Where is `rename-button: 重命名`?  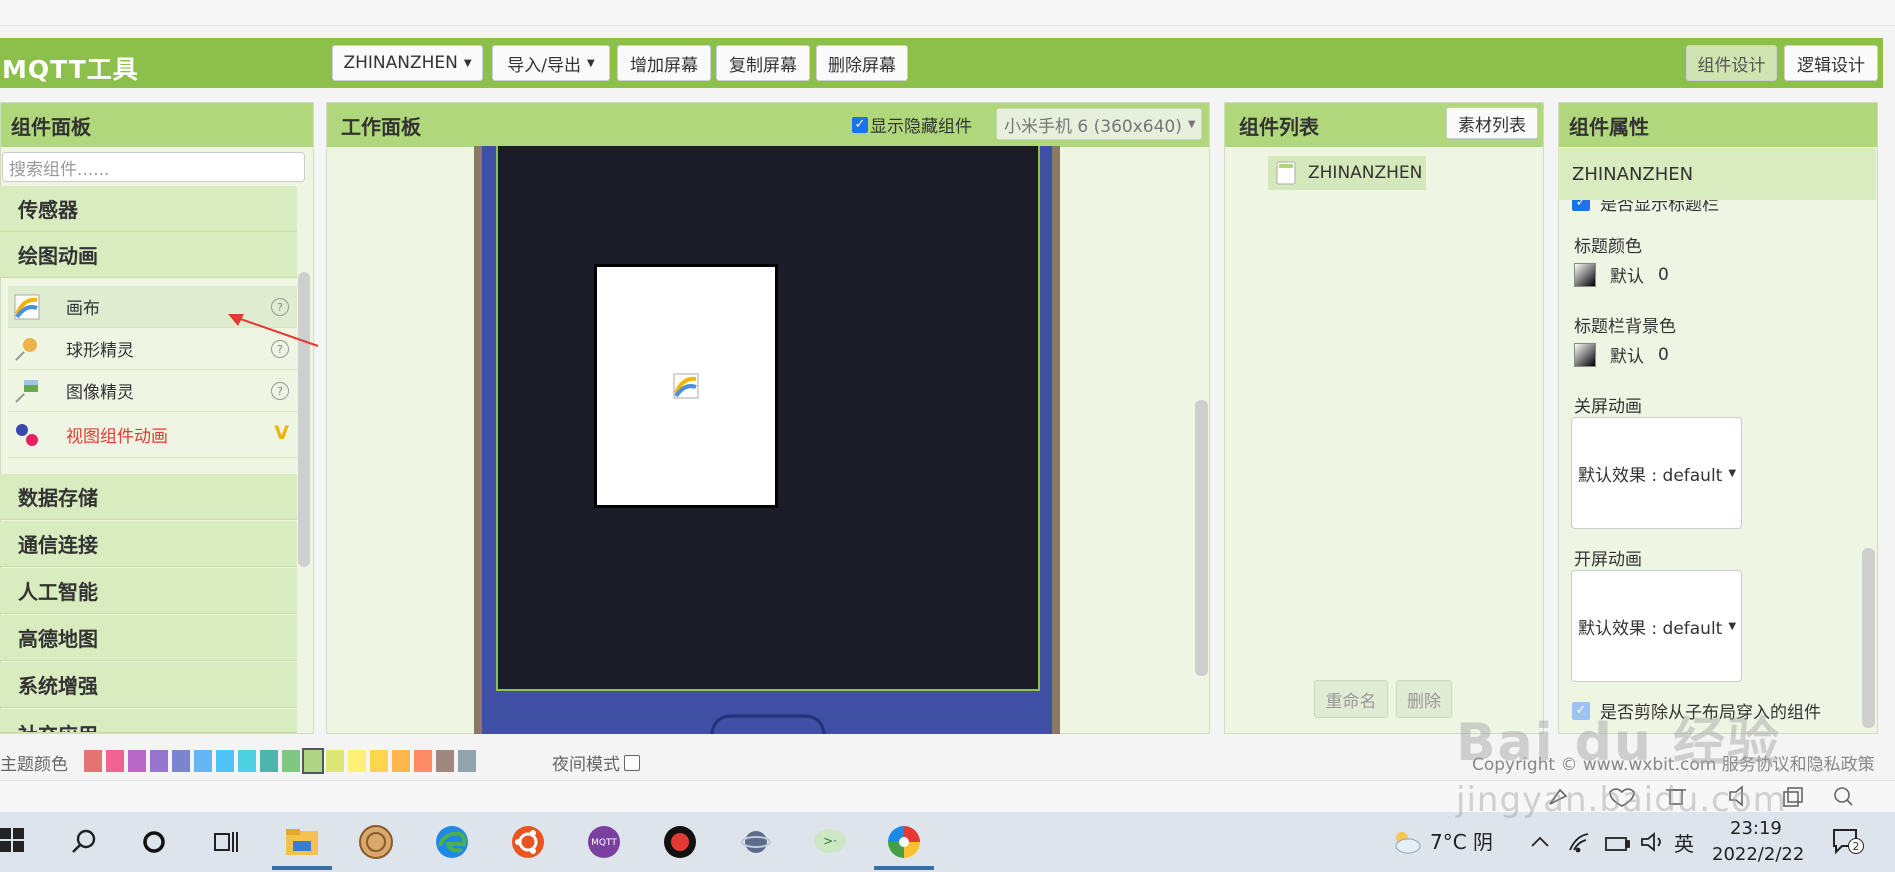
rename-button: 重命名 is located at coordinates (1351, 699).